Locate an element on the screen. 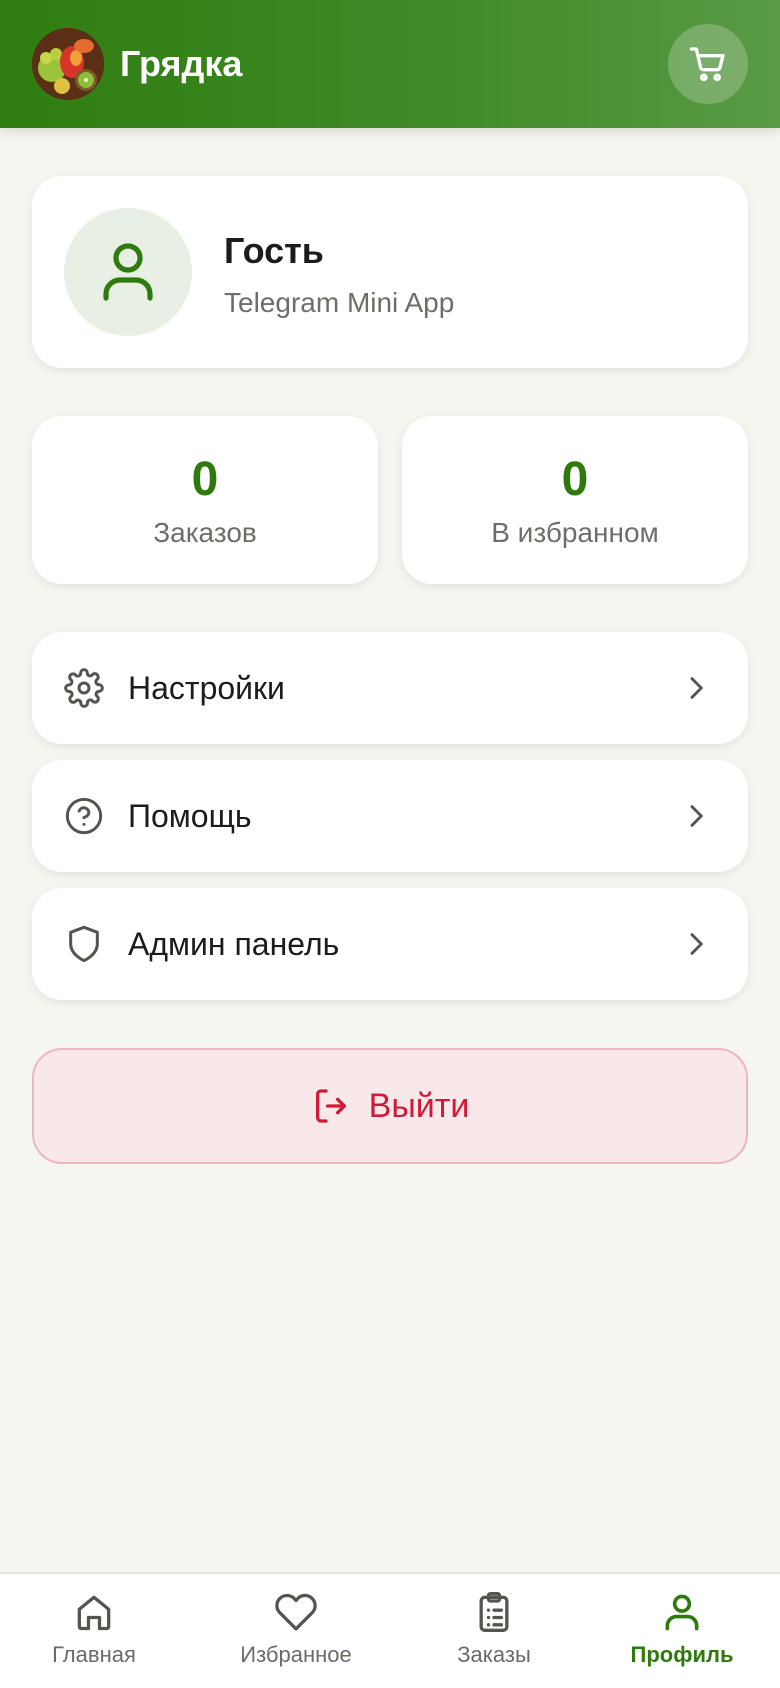 This screenshot has width=780, height=1688. shield-icon is located at coordinates (84, 944).